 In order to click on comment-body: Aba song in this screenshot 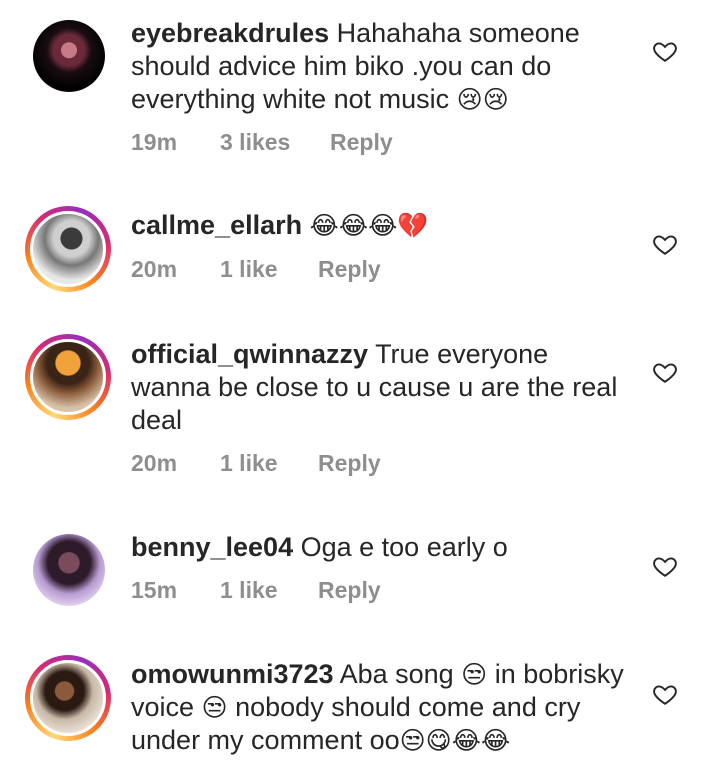, I will do `click(400, 674)`.